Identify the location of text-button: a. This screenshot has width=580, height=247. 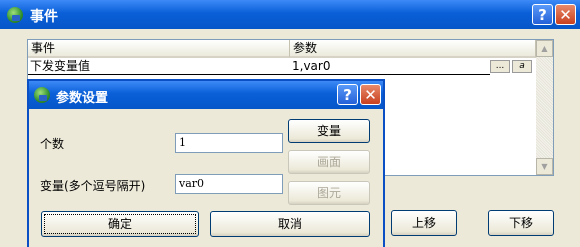
(522, 66).